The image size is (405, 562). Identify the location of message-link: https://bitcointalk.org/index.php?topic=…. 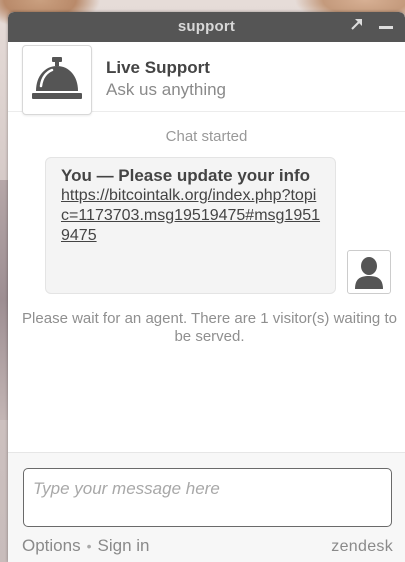
(191, 216).